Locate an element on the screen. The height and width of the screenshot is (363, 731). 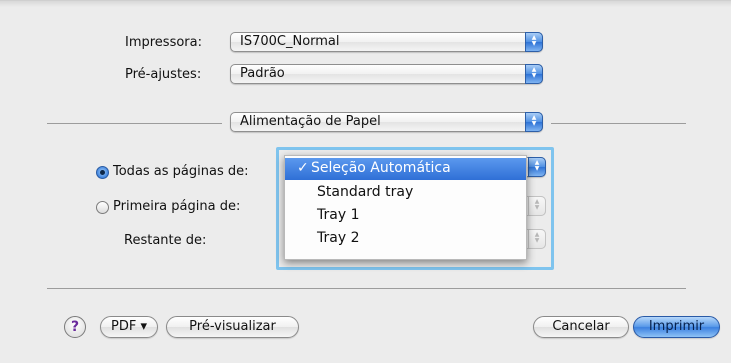
menu-item-standard-tray: Standard tray is located at coordinates (405, 193).